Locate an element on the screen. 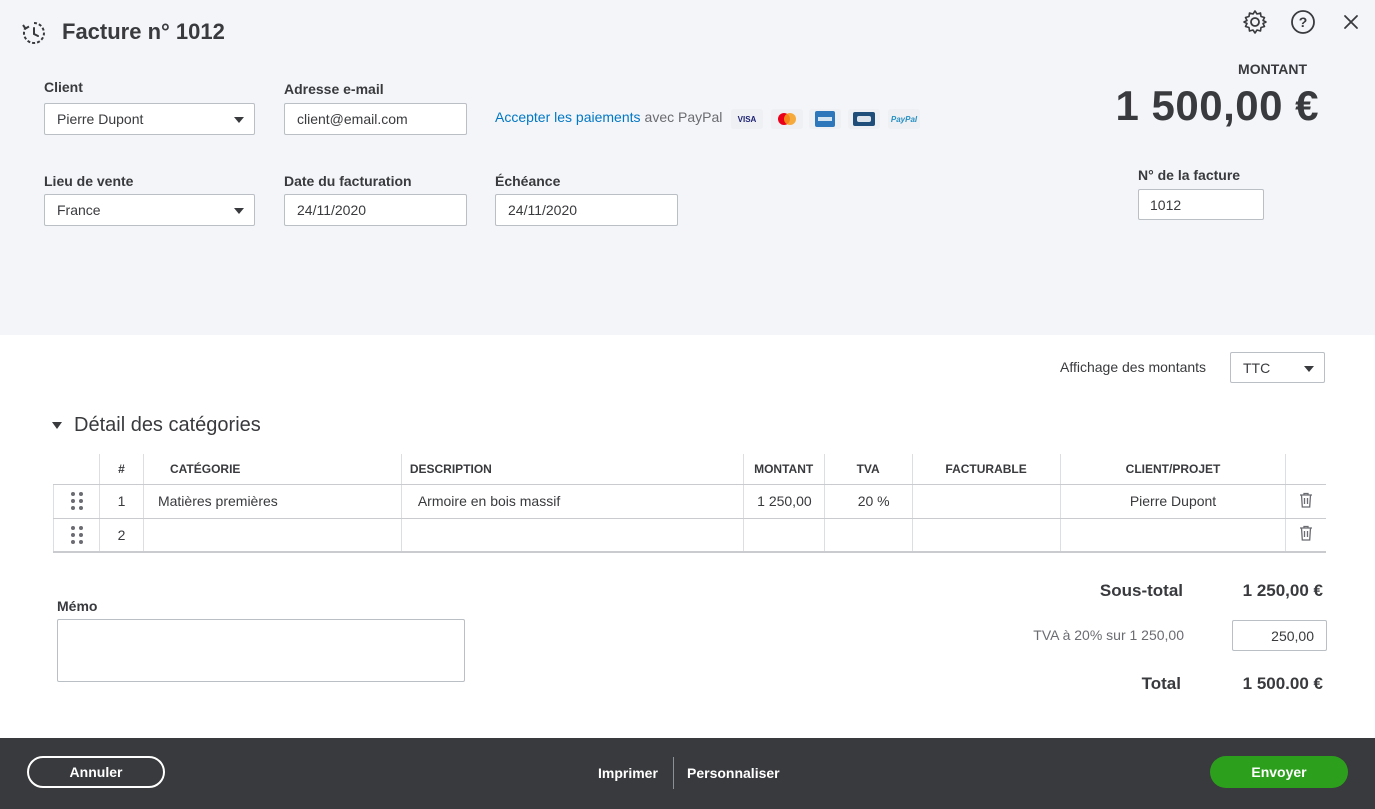 The image size is (1375, 809). row-number: 2 is located at coordinates (121, 535).